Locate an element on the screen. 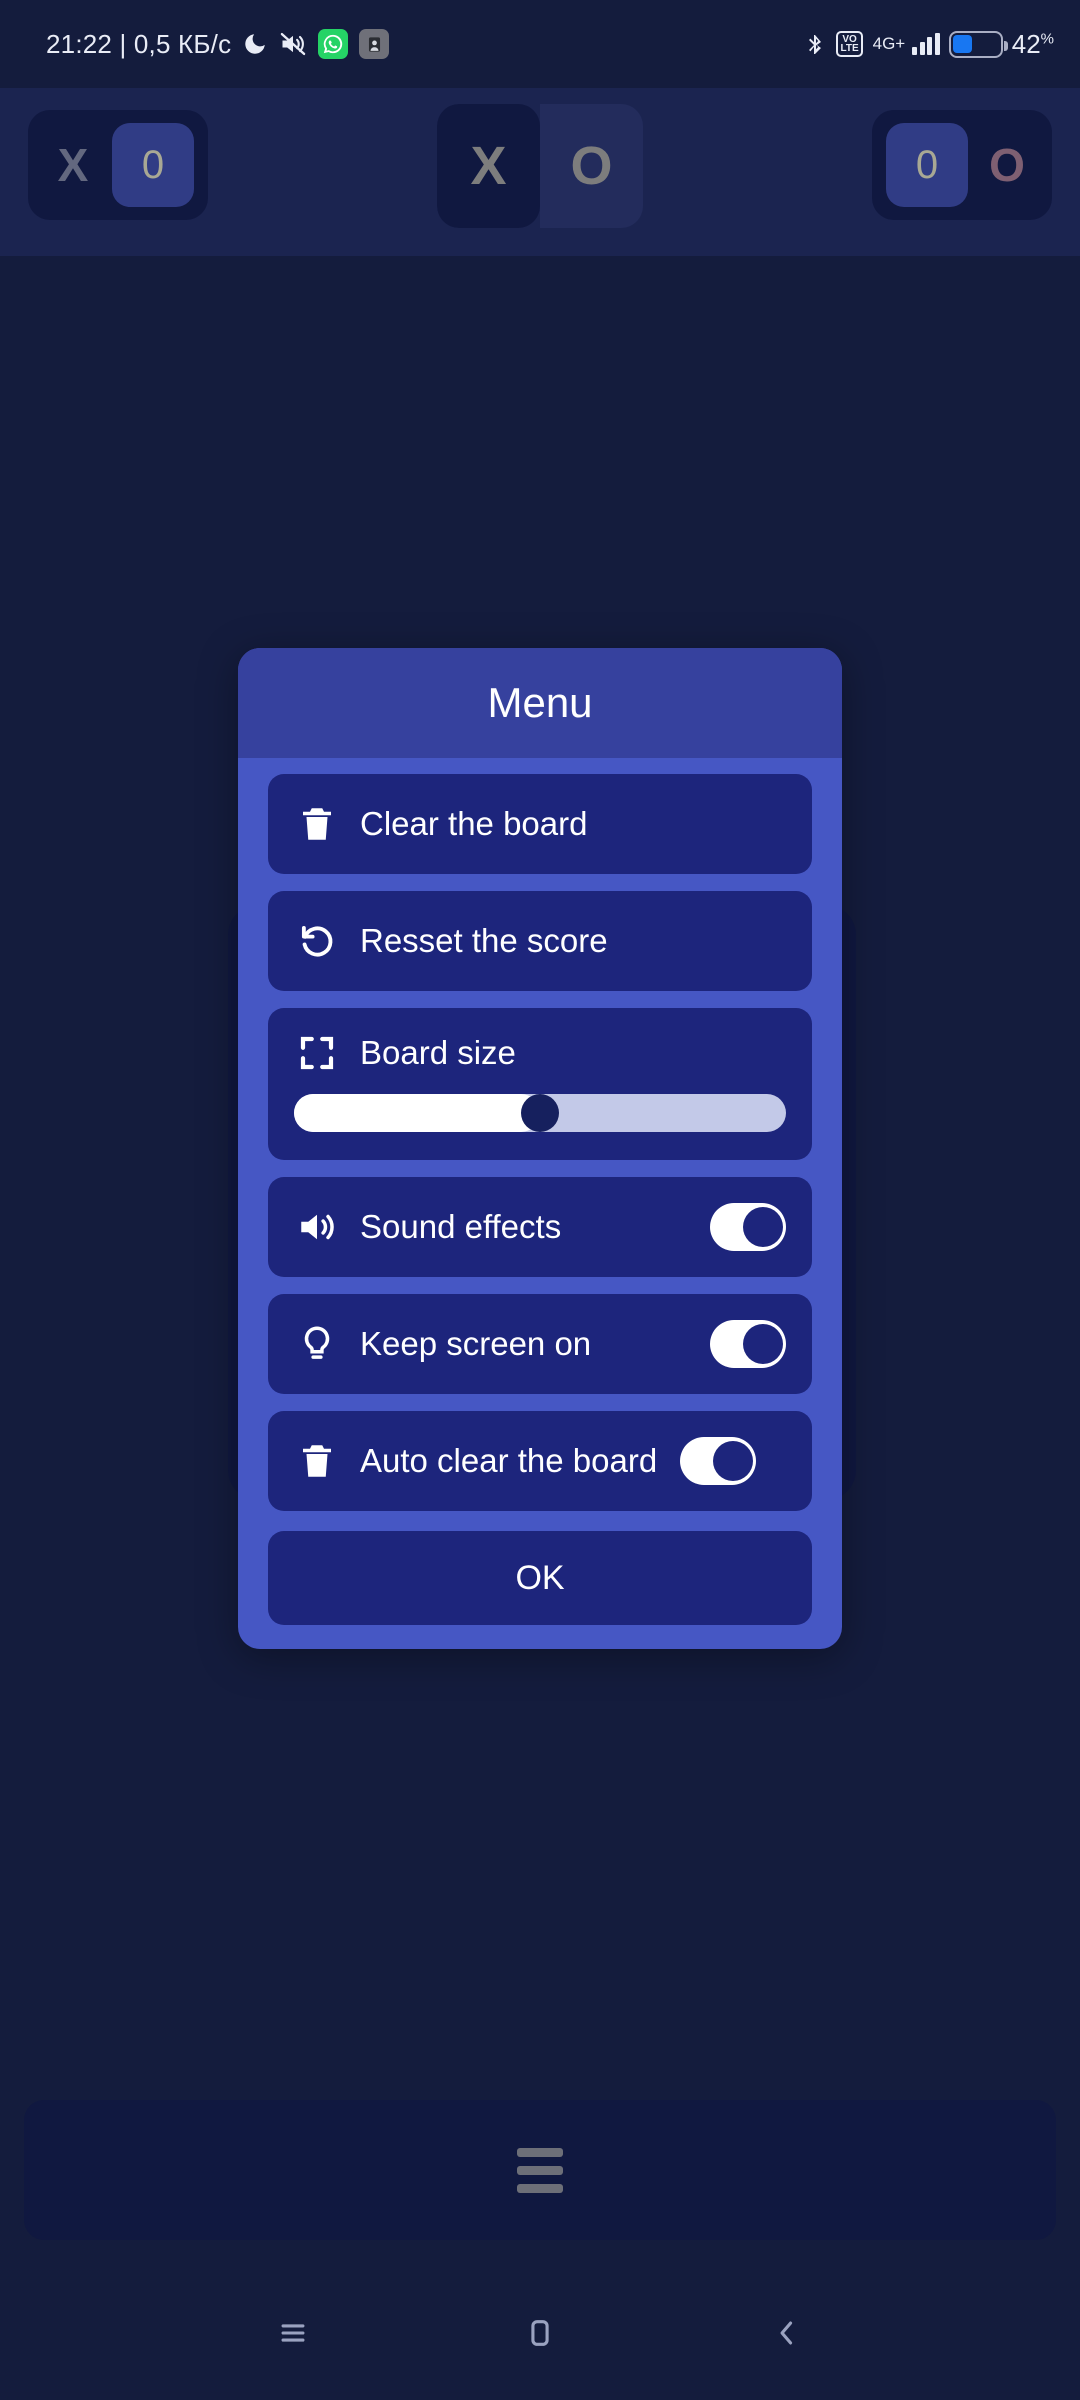 This screenshot has width=1080, height=2400. menu-item-sound-effects: Sound effects is located at coordinates (540, 1227).